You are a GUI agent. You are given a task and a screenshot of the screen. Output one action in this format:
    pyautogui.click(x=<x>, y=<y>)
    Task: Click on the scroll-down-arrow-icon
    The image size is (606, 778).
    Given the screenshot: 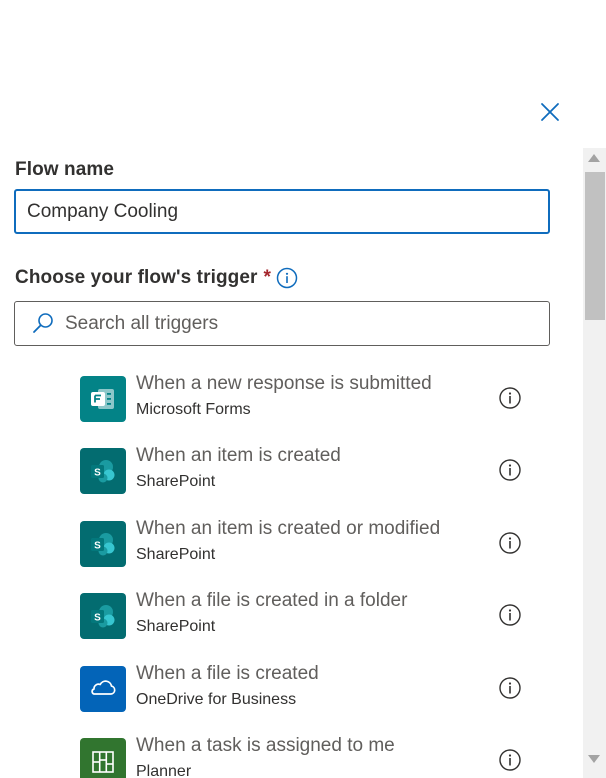 What is the action you would take?
    pyautogui.click(x=594, y=759)
    